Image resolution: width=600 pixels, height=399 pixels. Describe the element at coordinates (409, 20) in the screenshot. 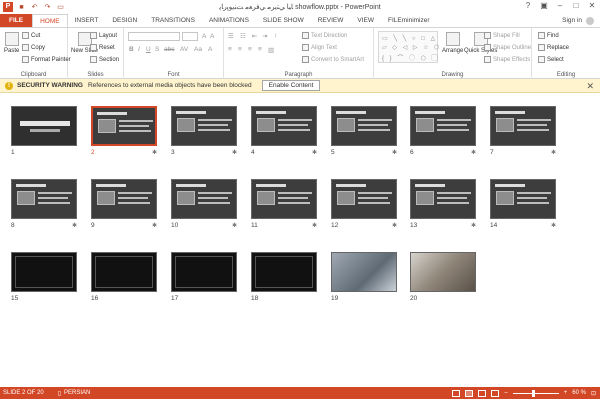

I see `tab-fileminimizer: FILEminimizer` at that location.